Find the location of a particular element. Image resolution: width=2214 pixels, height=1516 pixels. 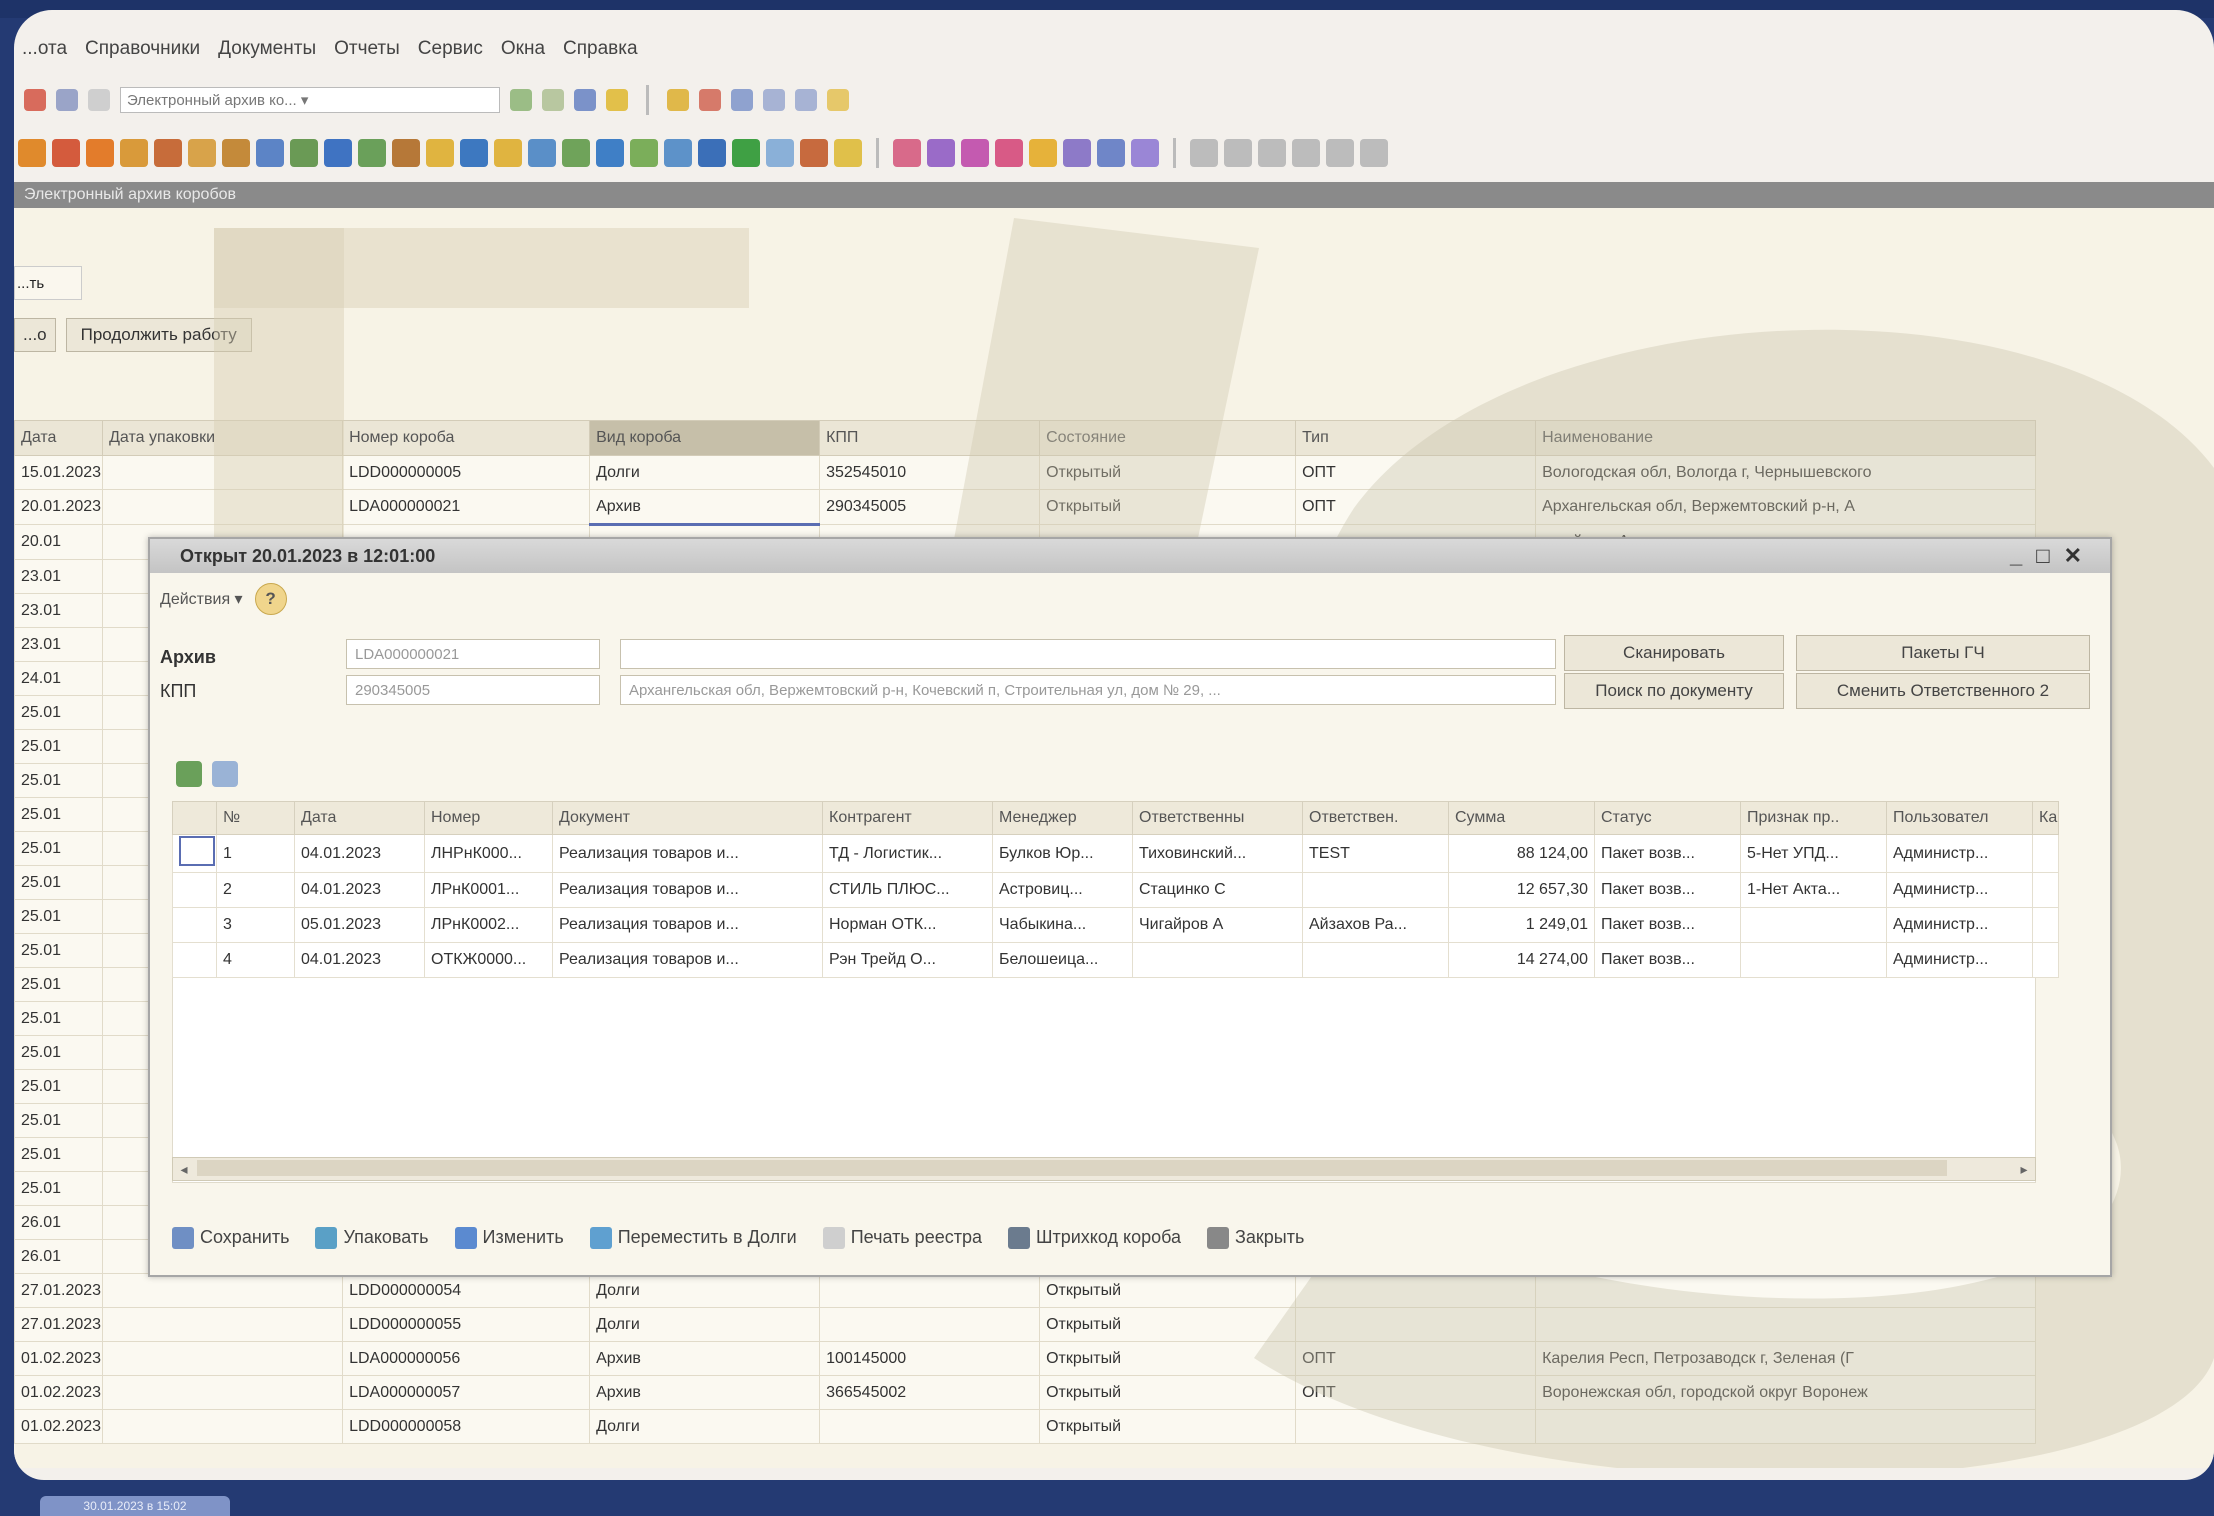

archive-number-field: LDA000000021 is located at coordinates (473, 654).